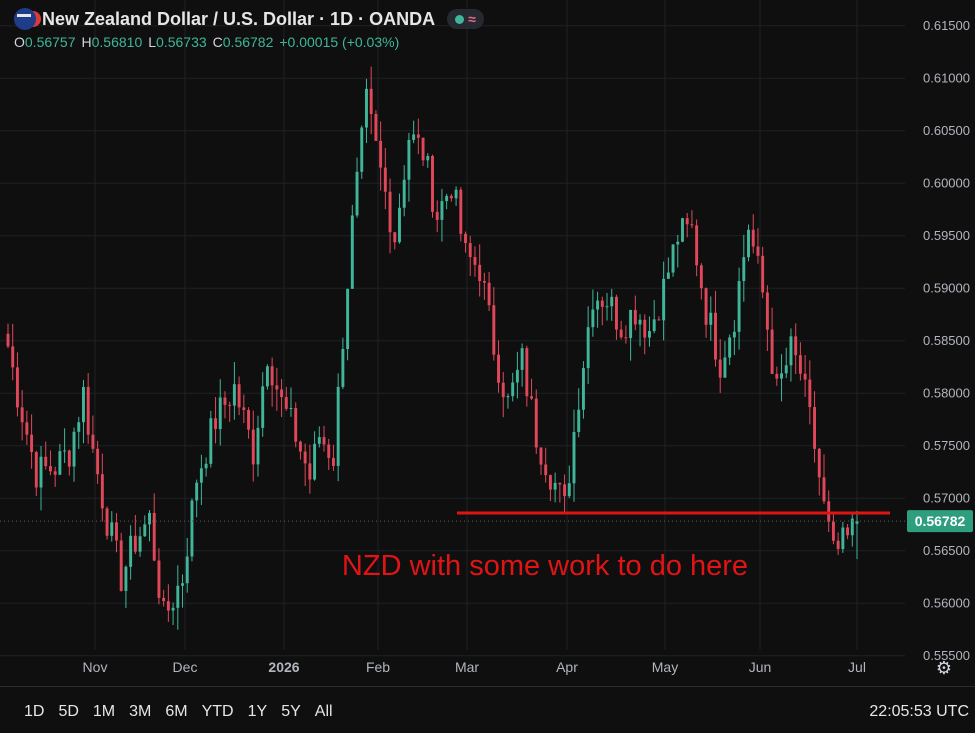 This screenshot has height=733, width=975. I want to click on market-open-dot-icon, so click(460, 19).